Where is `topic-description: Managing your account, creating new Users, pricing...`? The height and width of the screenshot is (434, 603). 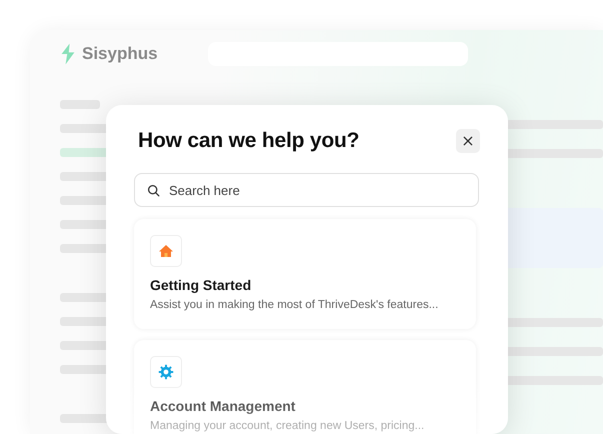 topic-description: Managing your account, creating new Users, pricing... is located at coordinates (288, 426).